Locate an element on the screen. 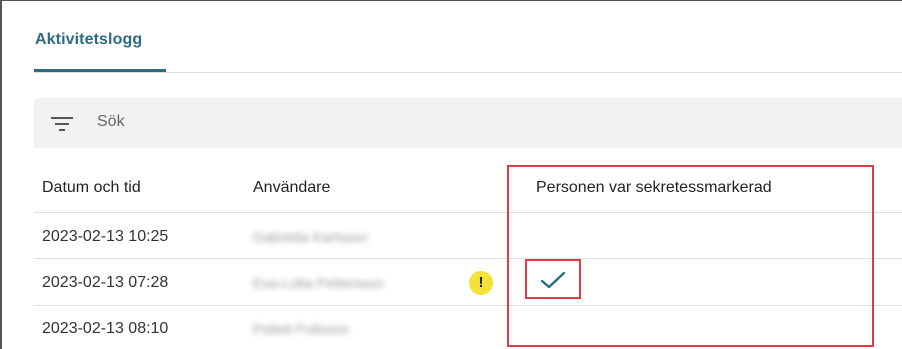 The image size is (902, 349). tab-divider is located at coordinates (468, 72).